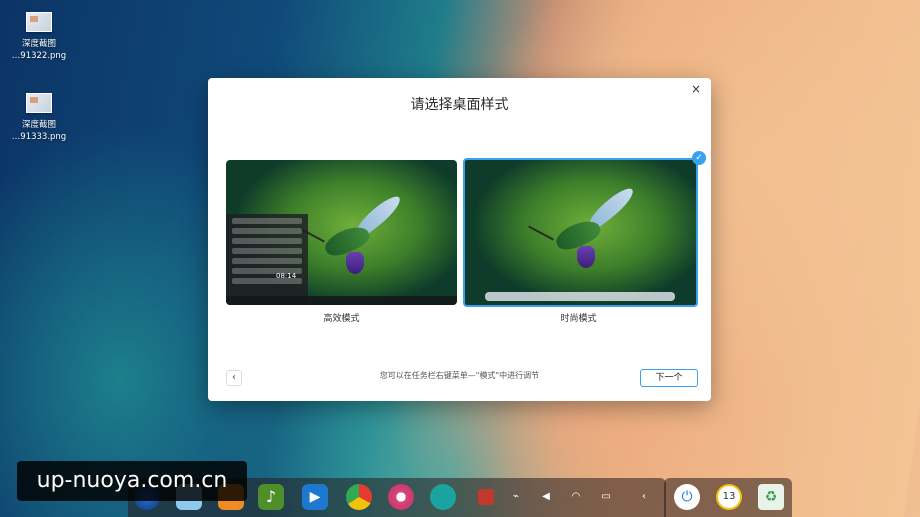  What do you see at coordinates (359, 497) in the screenshot?
I see `chrome-browser-icon` at bounding box center [359, 497].